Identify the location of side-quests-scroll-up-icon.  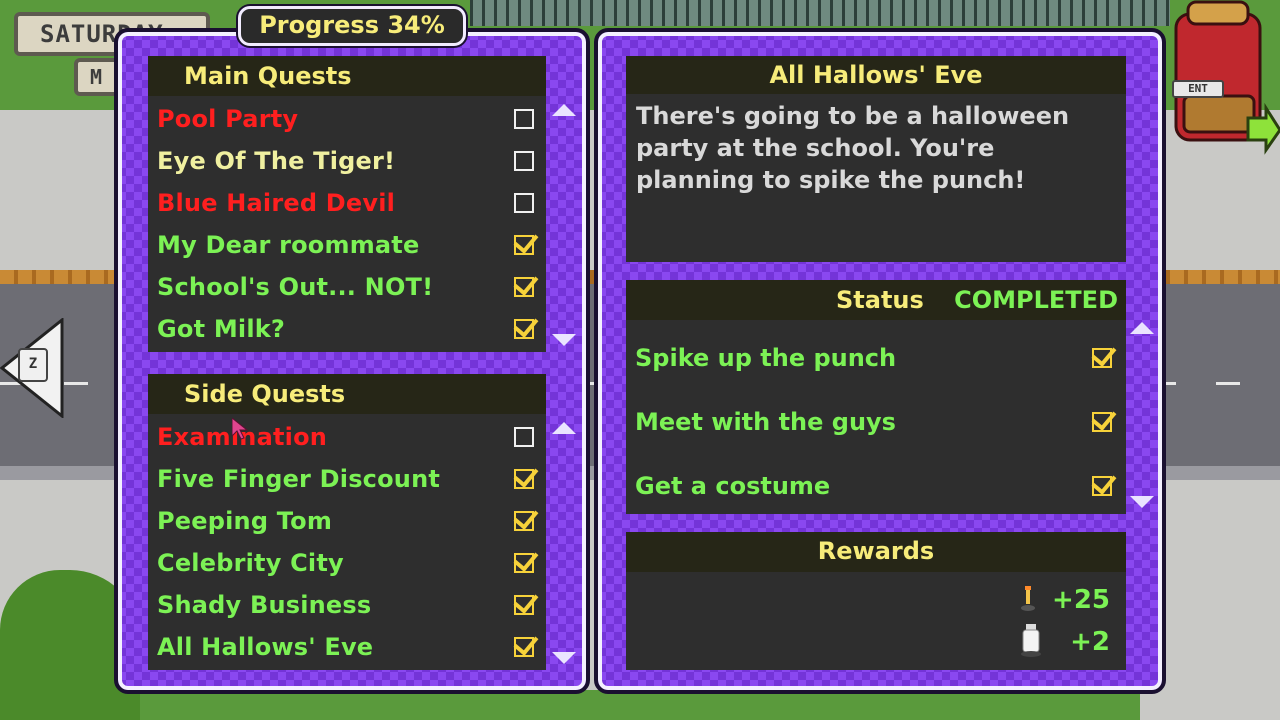
(564, 428).